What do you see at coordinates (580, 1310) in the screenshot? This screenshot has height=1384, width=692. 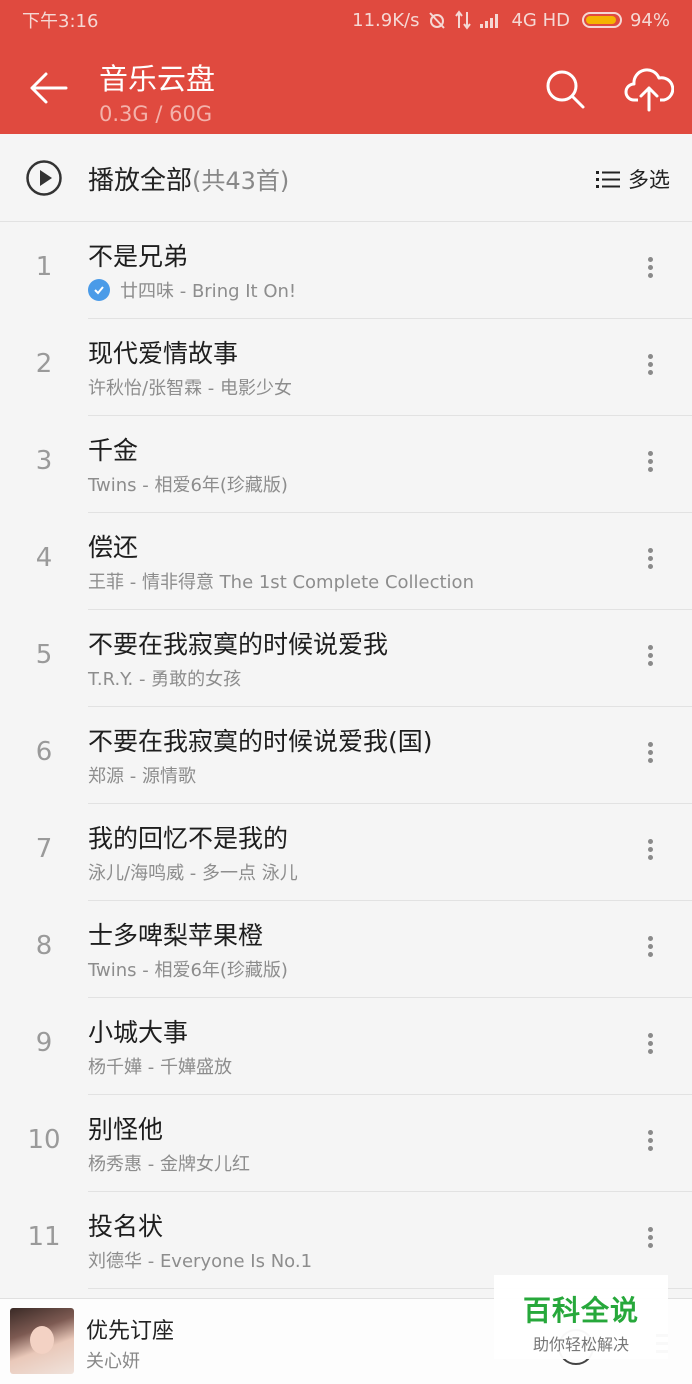 I see `watermark-title: 百科全说` at bounding box center [580, 1310].